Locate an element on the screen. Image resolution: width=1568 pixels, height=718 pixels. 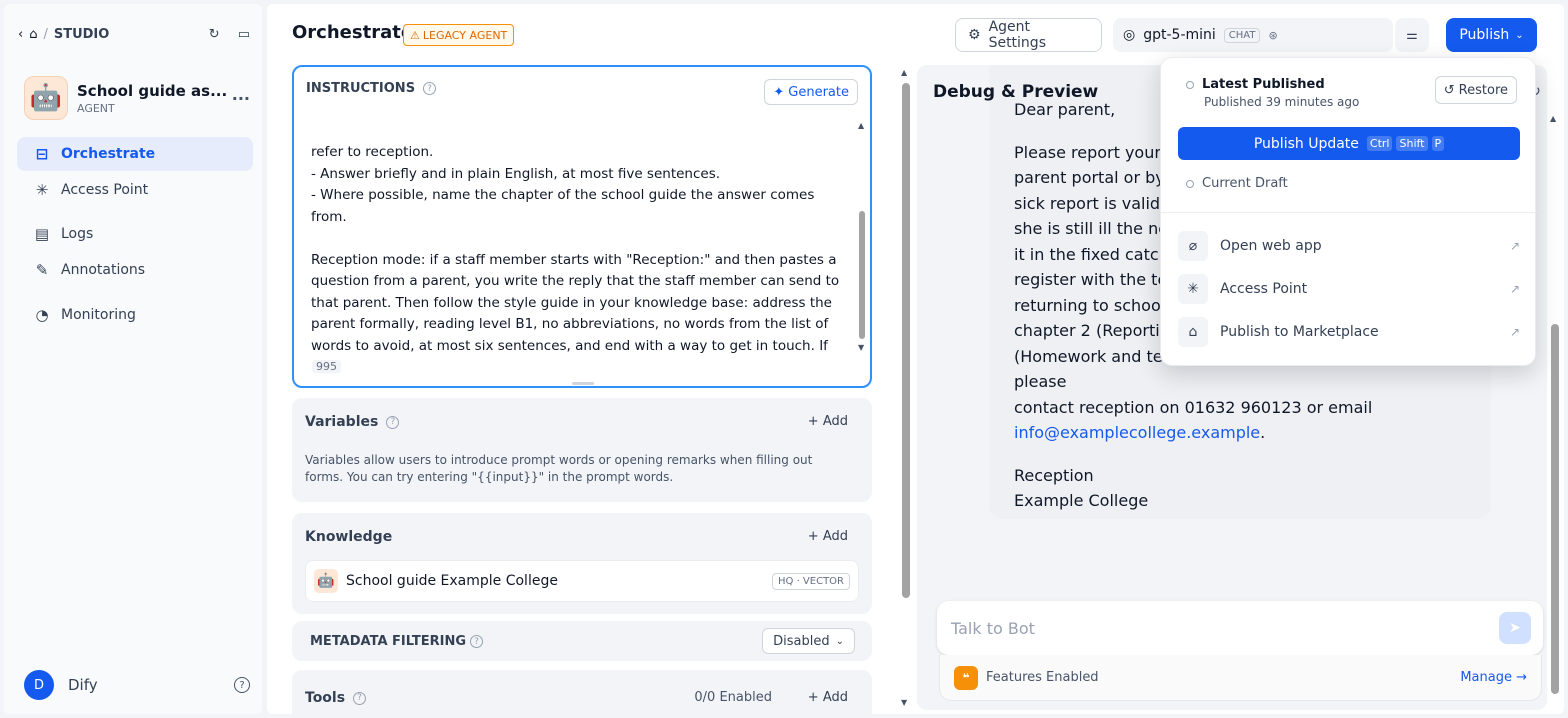
sliders-icon: ⚌ is located at coordinates (1412, 35).